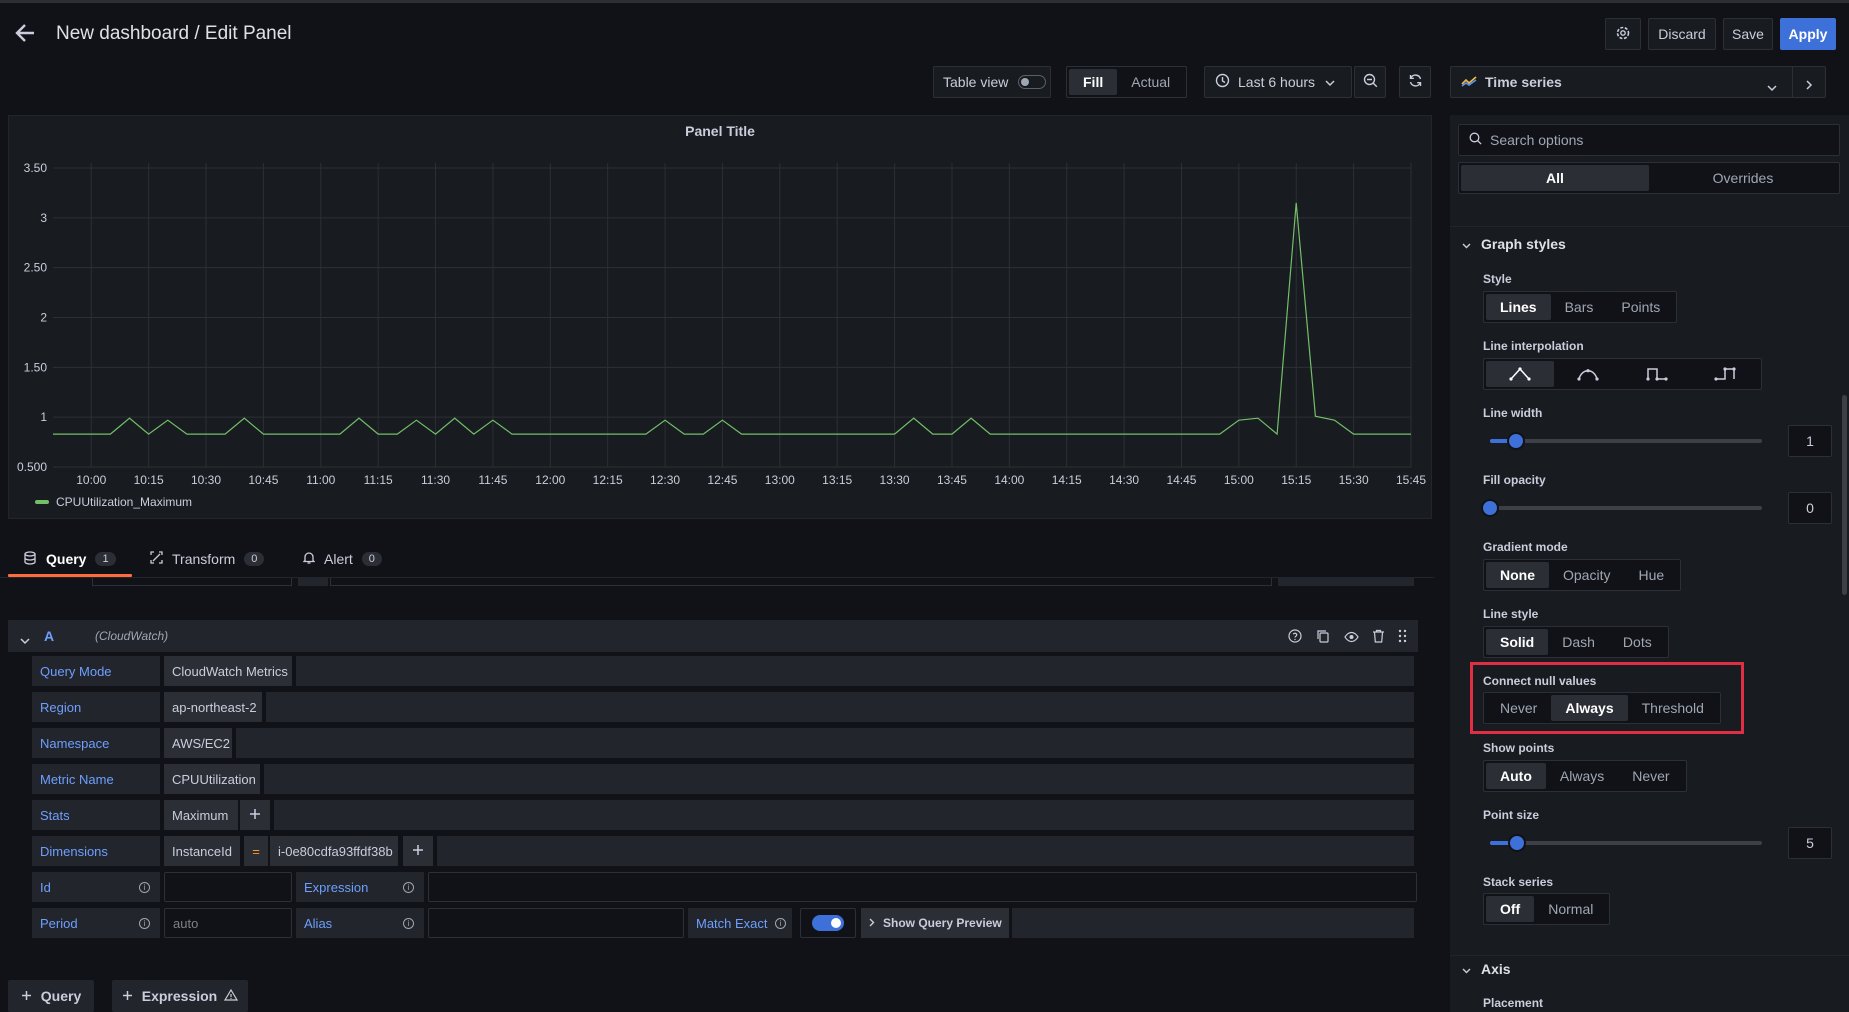  I want to click on tab-alert: Alert 0, so click(342, 559).